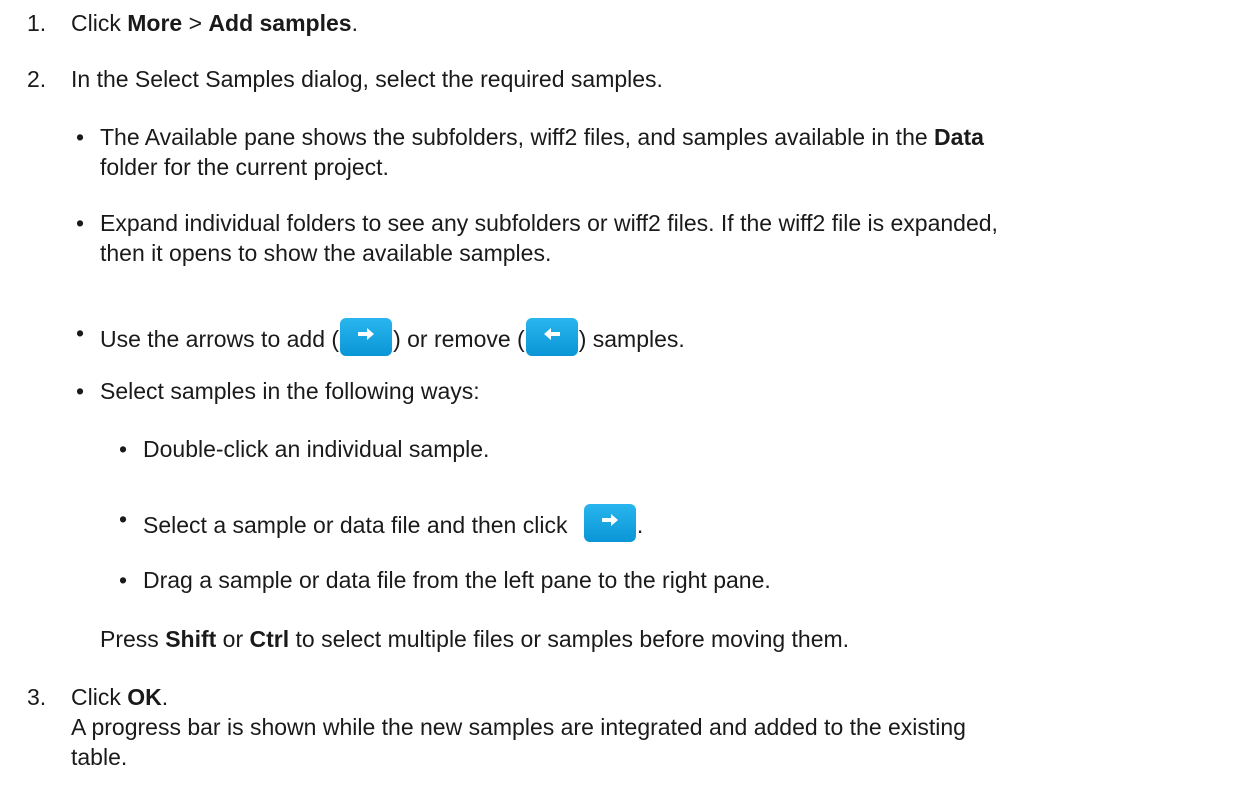  Describe the element at coordinates (155, 23) in the screenshot. I see `more-menu-label: More` at that location.